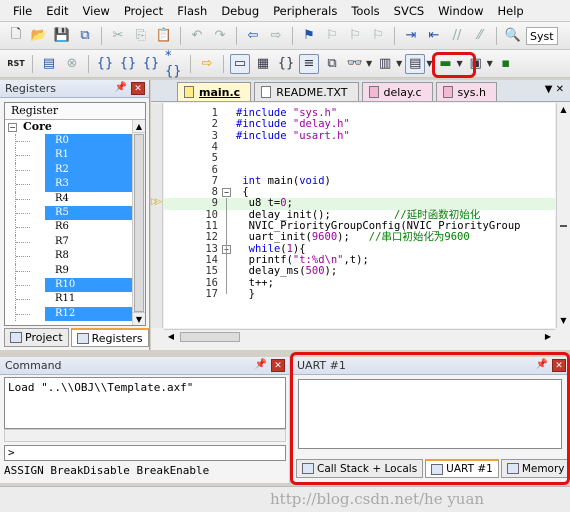  I want to click on back-icon: ⇦, so click(253, 36).